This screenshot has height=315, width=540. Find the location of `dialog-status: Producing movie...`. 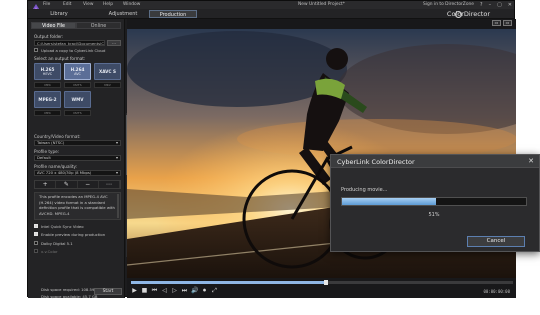

dialog-status: Producing movie... is located at coordinates (364, 190).